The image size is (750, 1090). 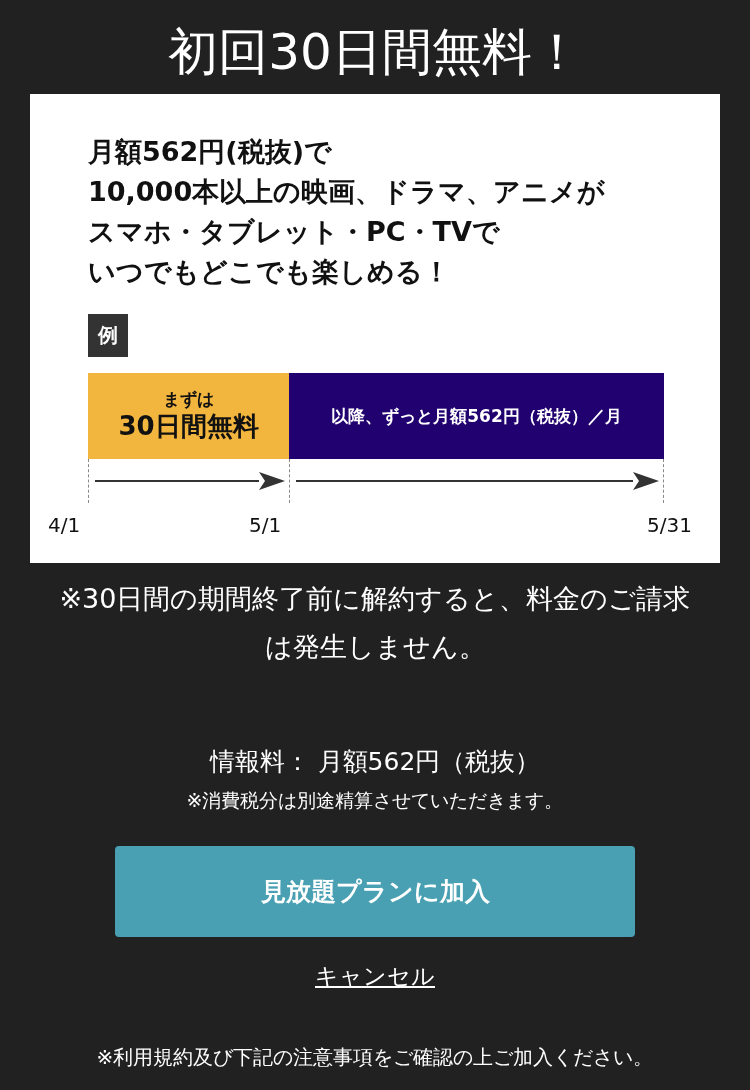 What do you see at coordinates (347, 192) in the screenshot?
I see `headline-text: 10,000本以上の映画、ドラマ、アニメが` at bounding box center [347, 192].